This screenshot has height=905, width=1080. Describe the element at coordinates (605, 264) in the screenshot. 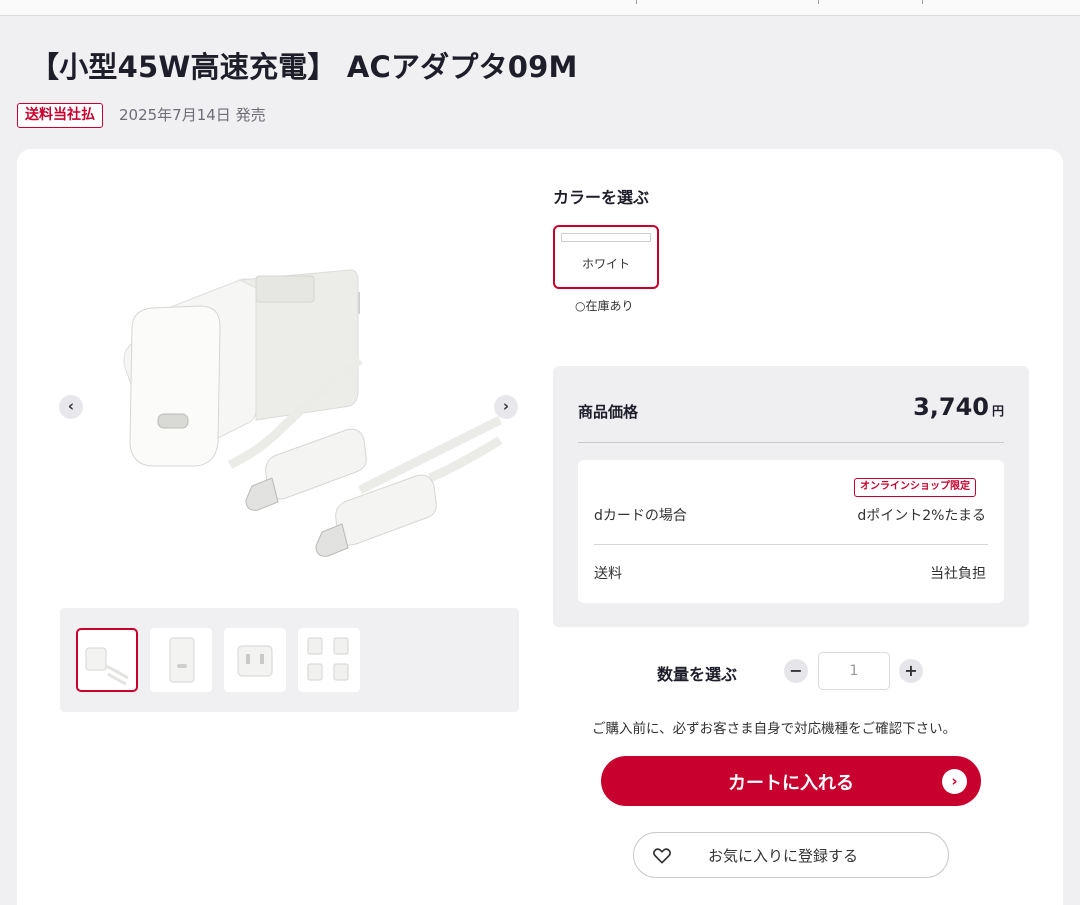

I see `color-option-label: ホワイト` at that location.